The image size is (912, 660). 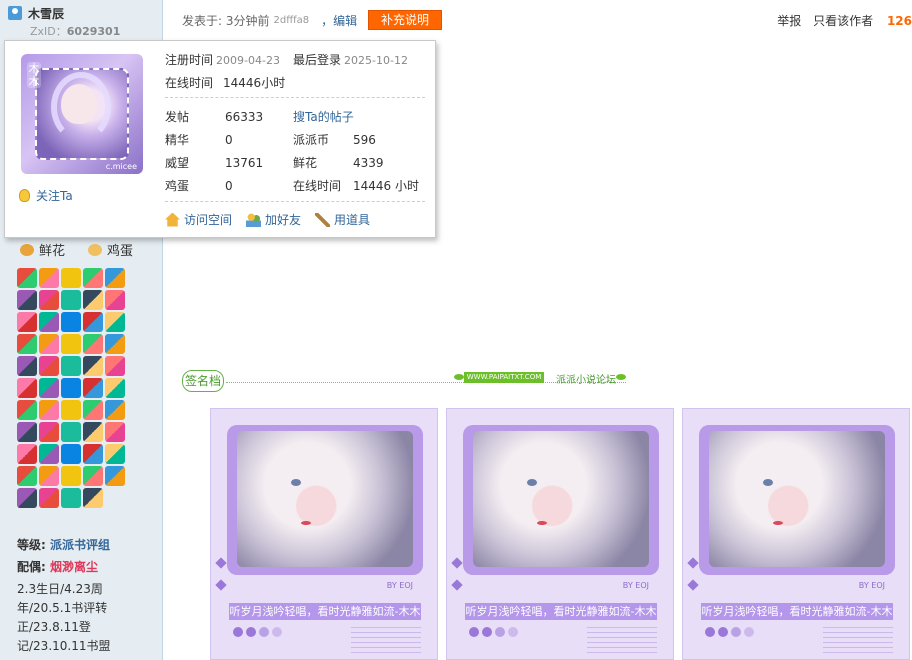 What do you see at coordinates (899, 21) in the screenshot?
I see `floor-number: 126` at bounding box center [899, 21].